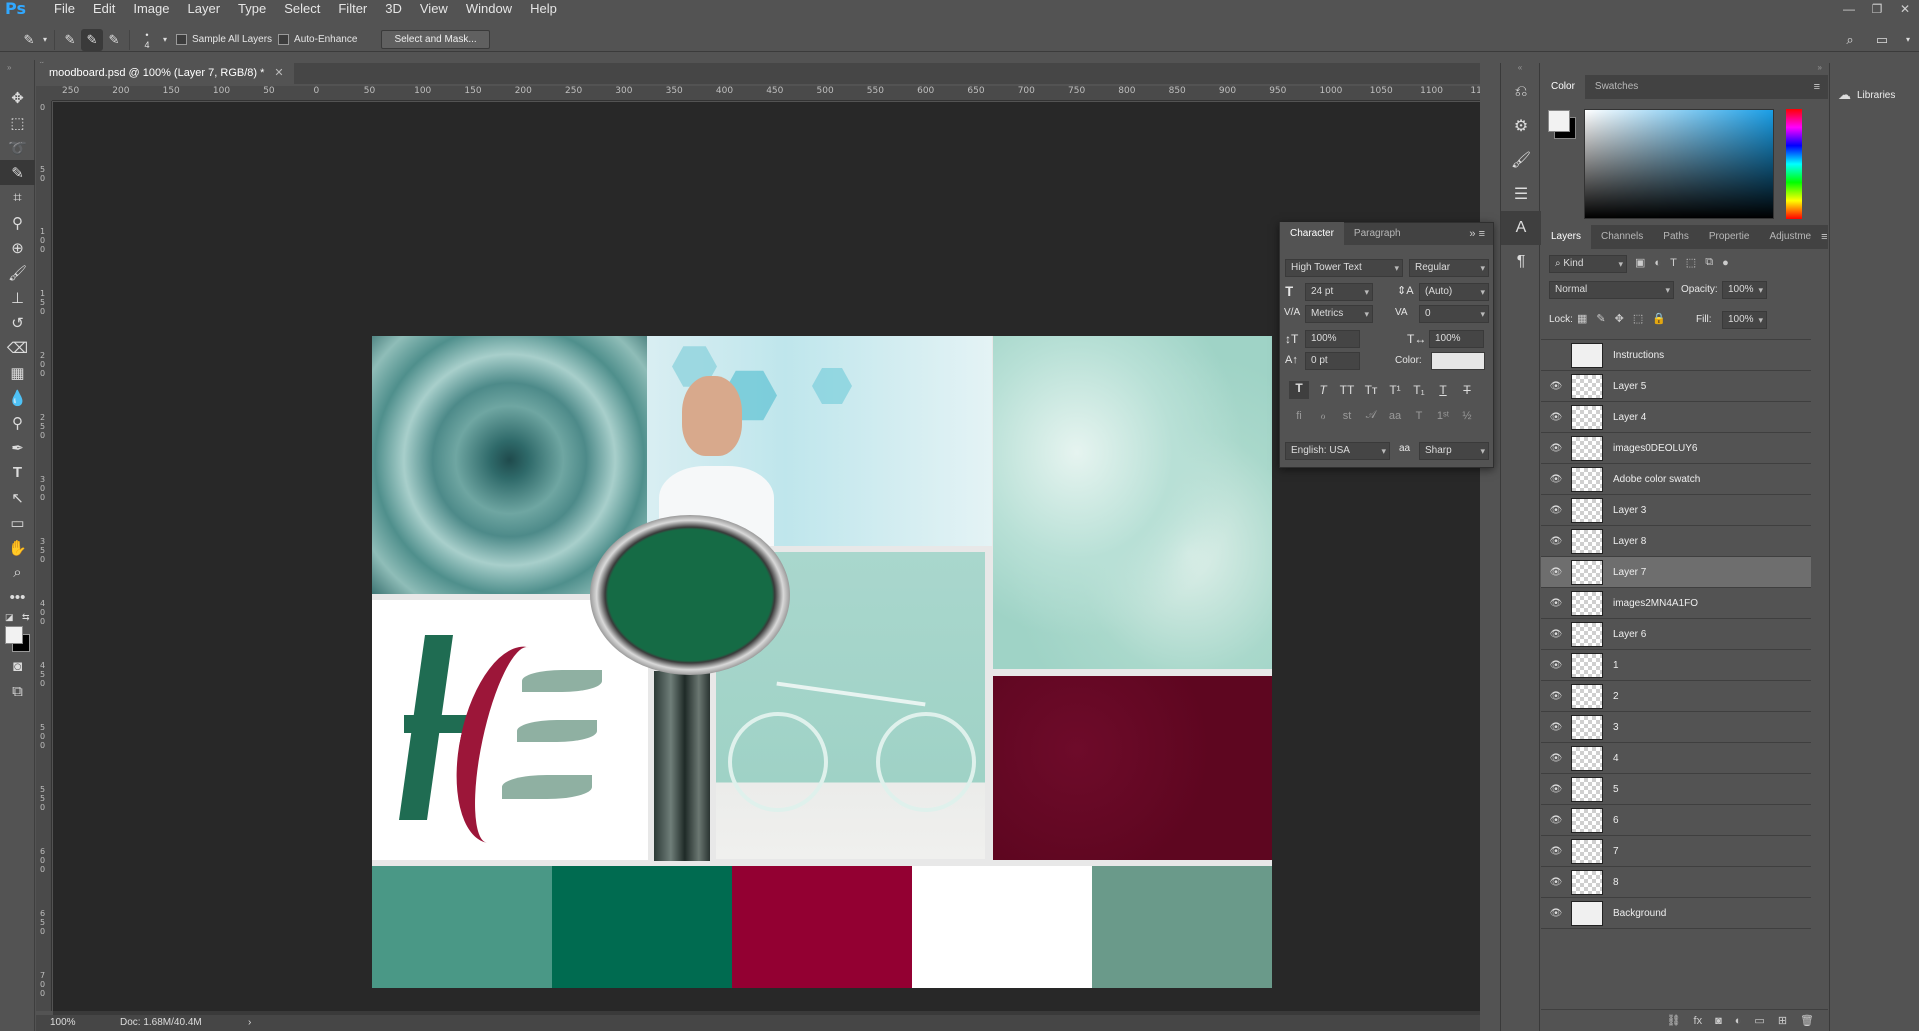 The image size is (1919, 1031). I want to click on layer-style-icon: fx, so click(1698, 1021).